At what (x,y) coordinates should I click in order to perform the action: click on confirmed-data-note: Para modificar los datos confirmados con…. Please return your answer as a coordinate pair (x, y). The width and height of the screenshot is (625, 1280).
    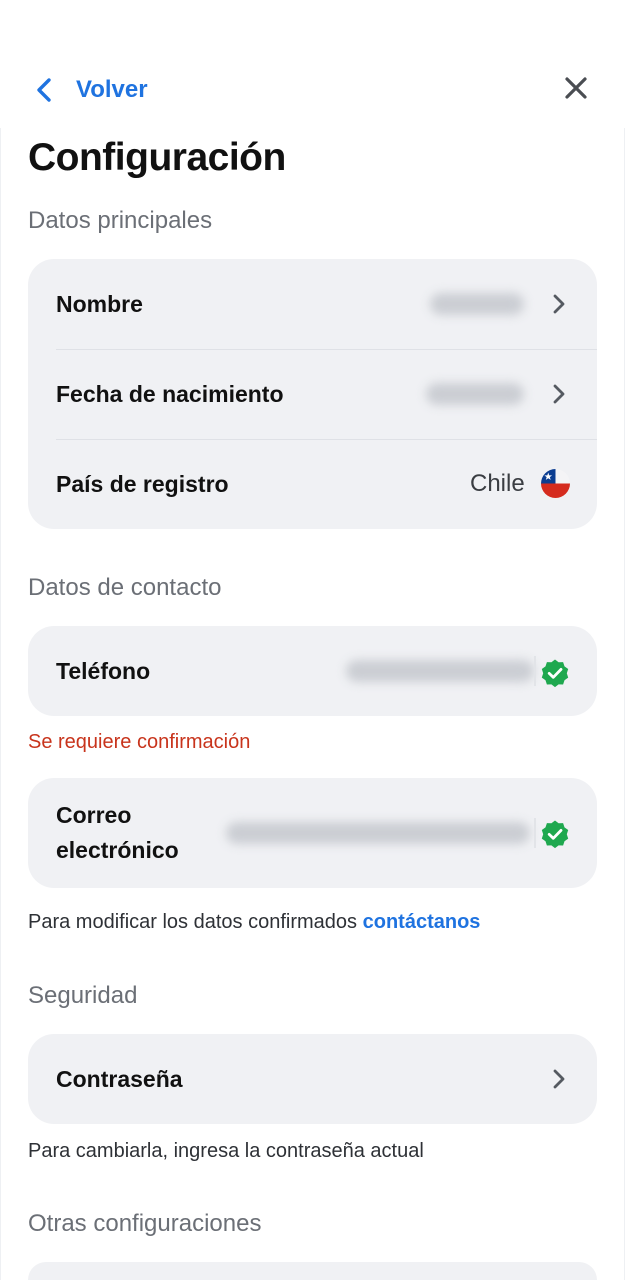
    Looking at the image, I should click on (254, 922).